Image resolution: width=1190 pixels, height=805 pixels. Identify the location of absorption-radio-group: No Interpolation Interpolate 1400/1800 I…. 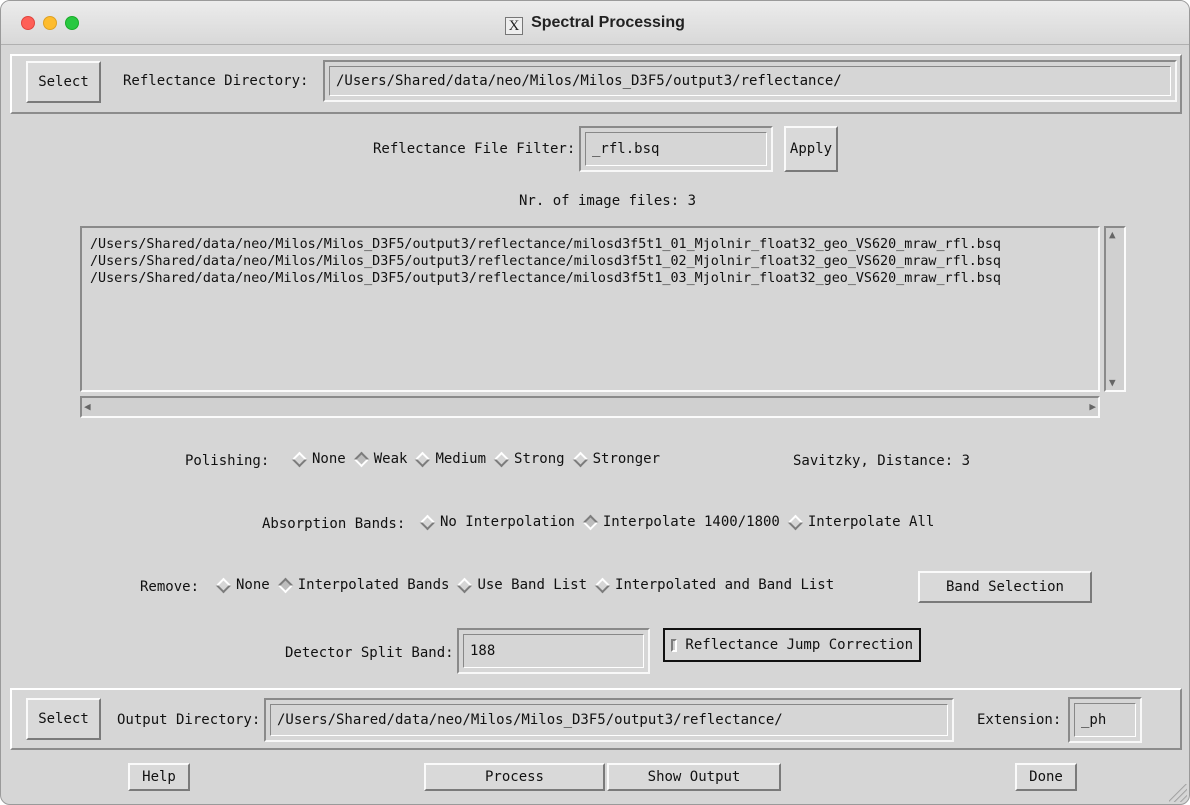
(681, 522).